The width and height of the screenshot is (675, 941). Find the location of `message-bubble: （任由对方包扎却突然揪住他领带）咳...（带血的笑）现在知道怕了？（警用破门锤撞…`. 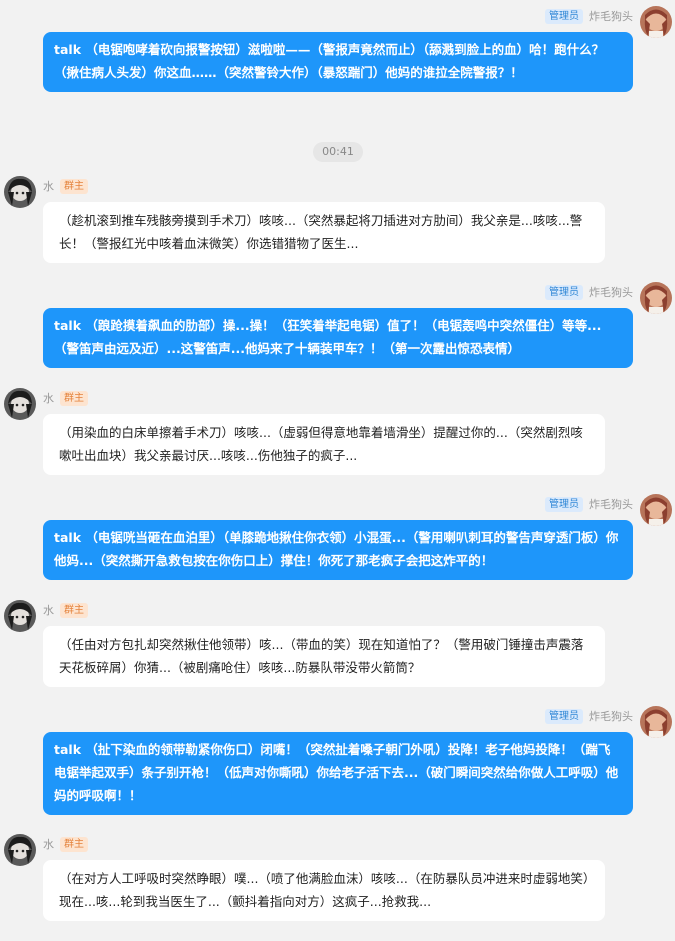

message-bubble: （任由对方包扎却突然揪住他领带）咳...（带血的笑）现在知道怕了？（警用破门锤撞… is located at coordinates (324, 656).